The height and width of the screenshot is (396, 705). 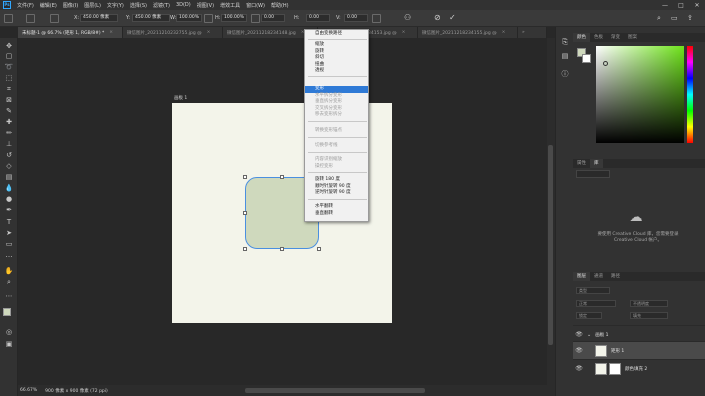 What do you see at coordinates (336, 193) in the screenshot?
I see `menu-item-rotate-90-ccw: 逆时针旋转 90 度` at bounding box center [336, 193].